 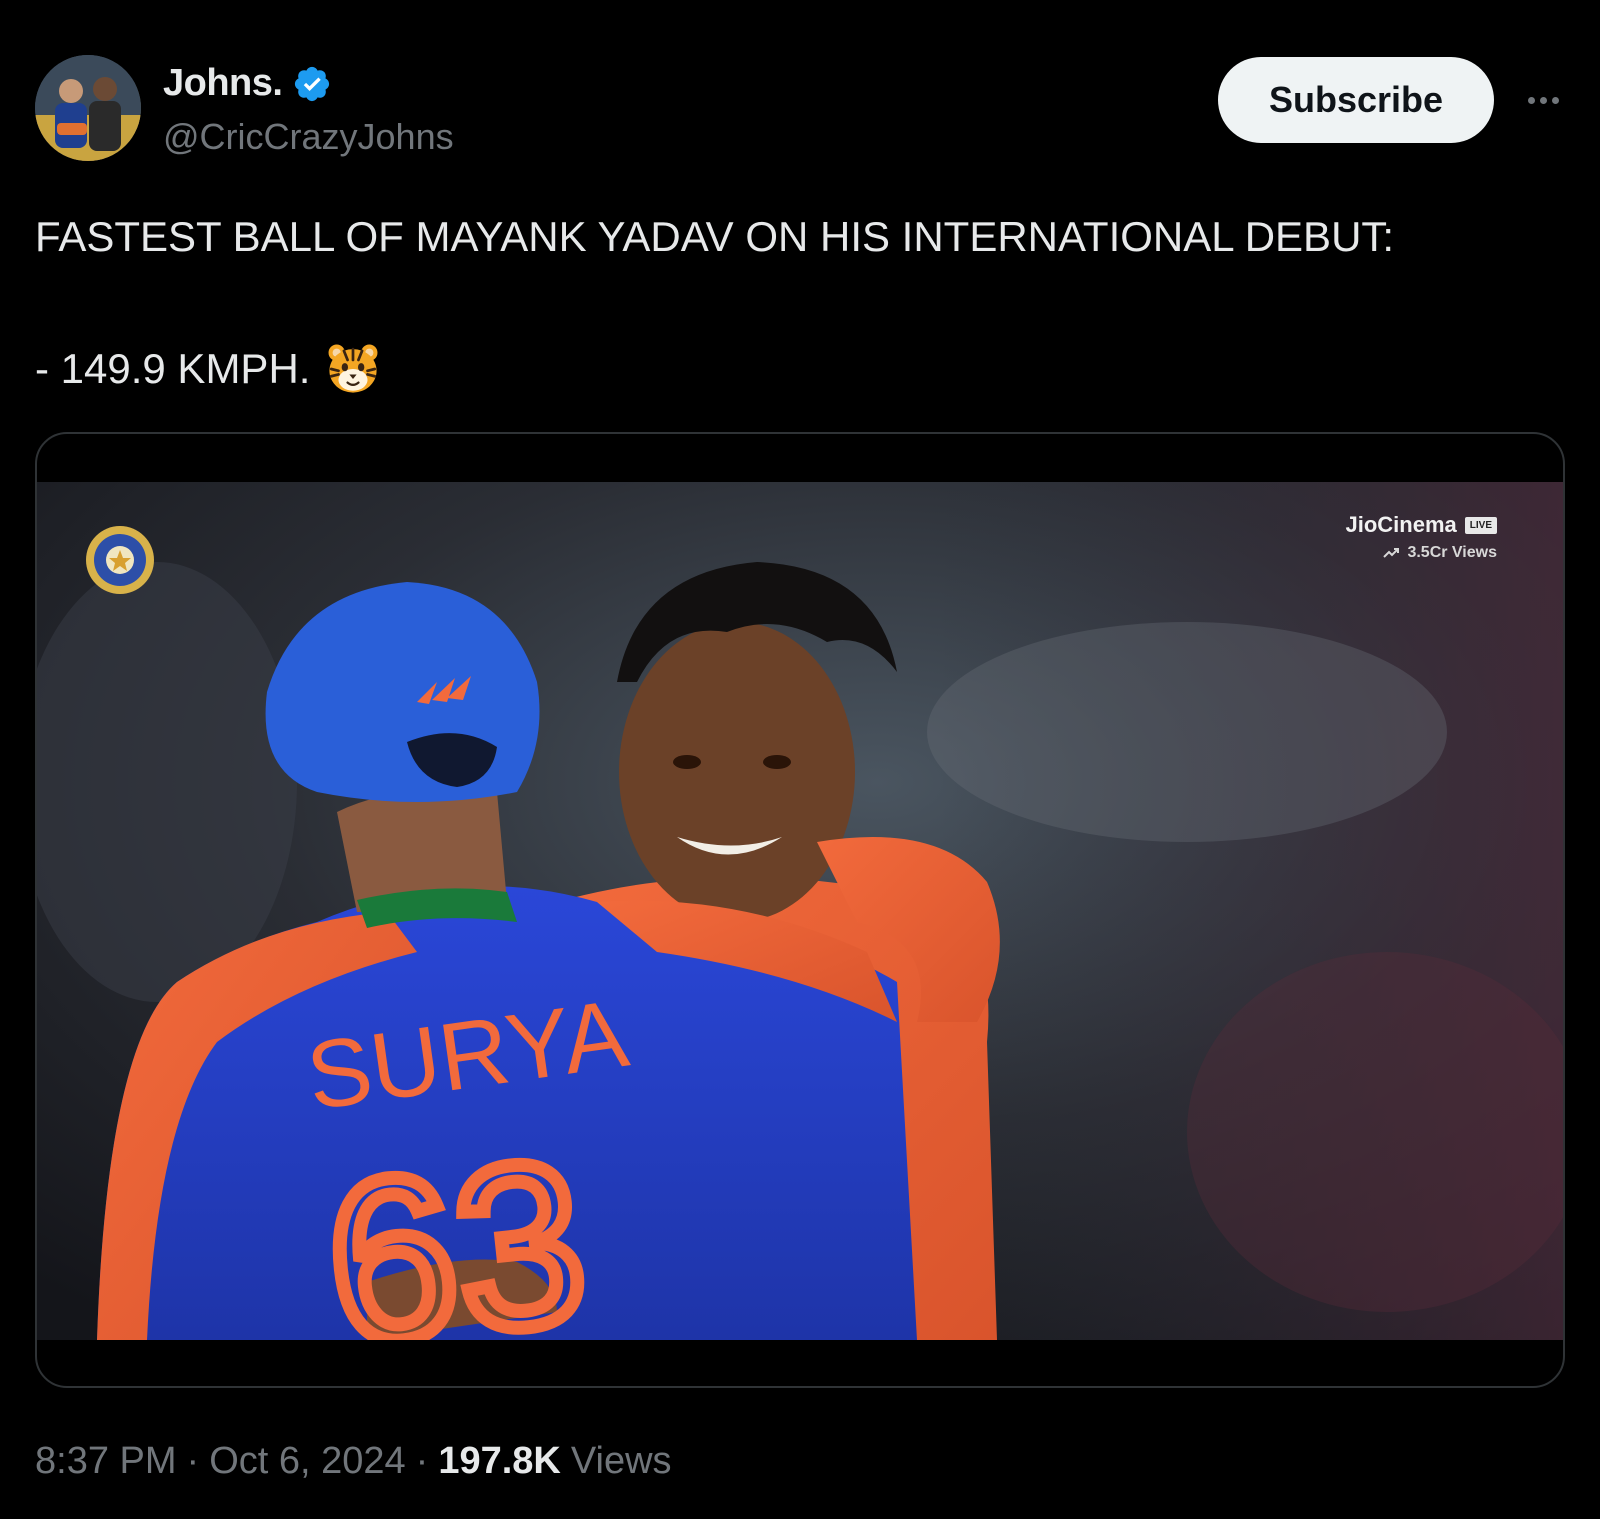 I want to click on author-name-row: Johns., so click(x=247, y=83).